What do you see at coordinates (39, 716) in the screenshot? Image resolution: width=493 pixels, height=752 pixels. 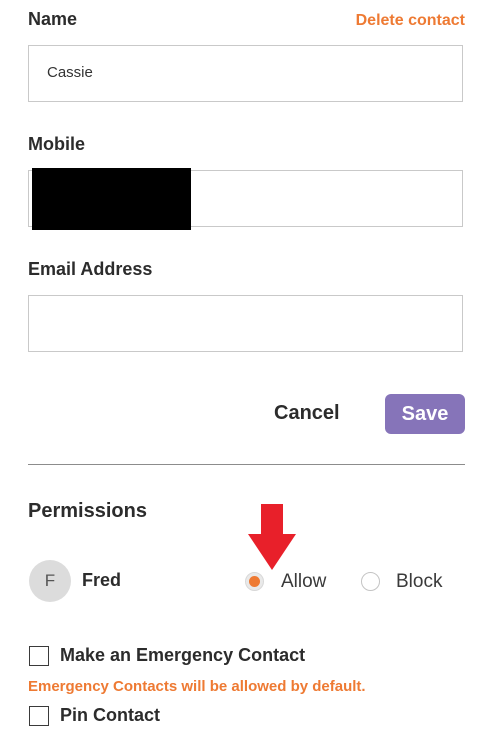 I see `pin-contact-checkbox` at bounding box center [39, 716].